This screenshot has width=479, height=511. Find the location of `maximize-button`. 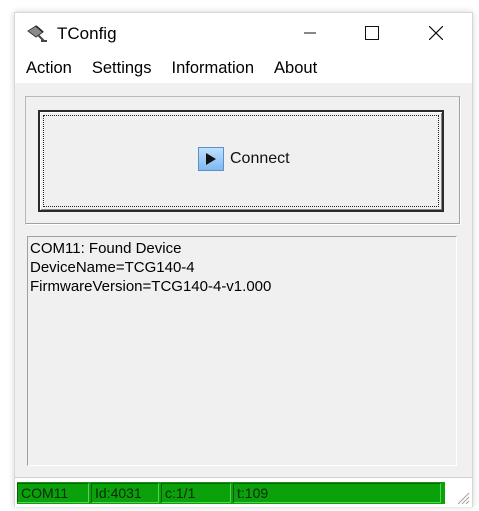

maximize-button is located at coordinates (372, 33).